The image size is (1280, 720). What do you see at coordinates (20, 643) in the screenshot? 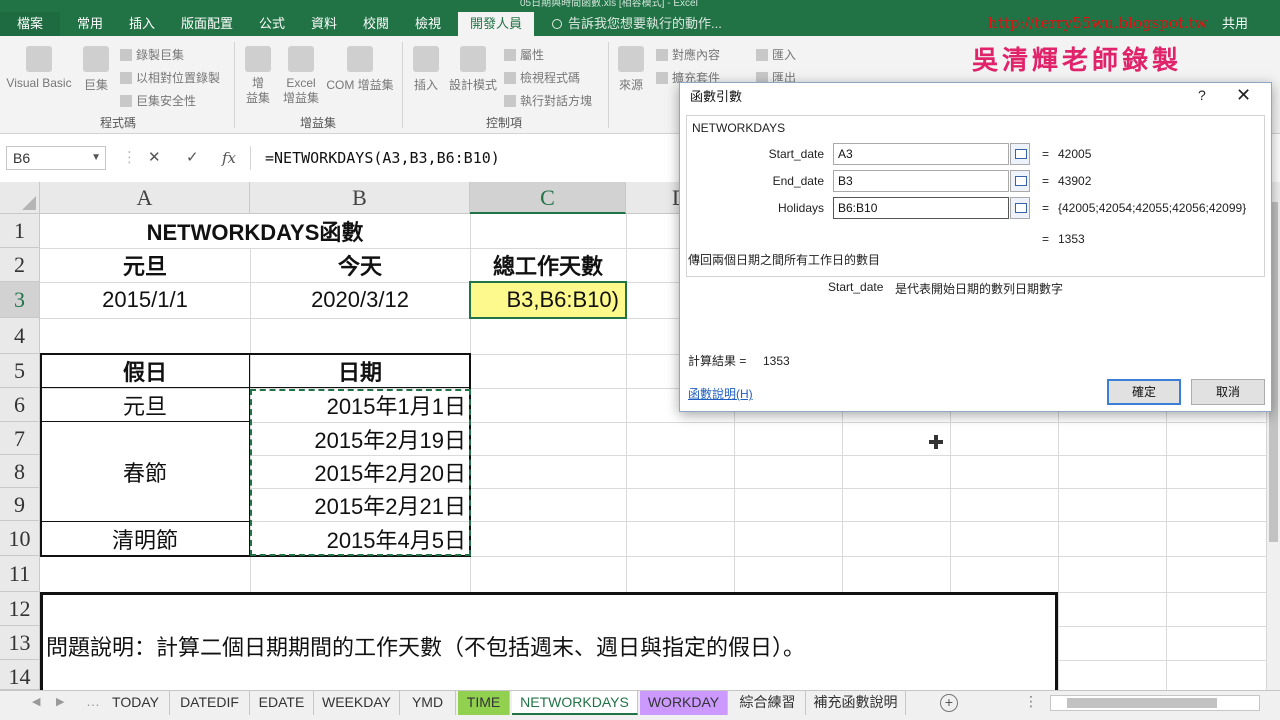
I see `row-header: 13` at bounding box center [20, 643].